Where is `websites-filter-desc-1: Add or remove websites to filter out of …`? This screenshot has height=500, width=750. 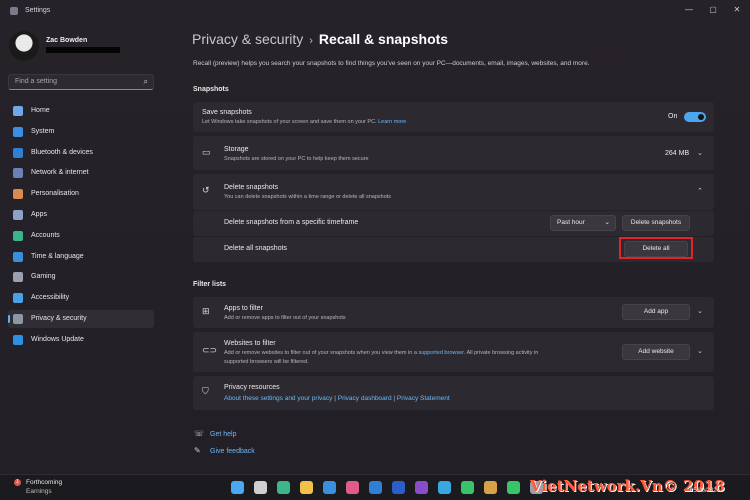
websites-filter-desc-1: Add or remove websites to filter out of … is located at coordinates (320, 353).